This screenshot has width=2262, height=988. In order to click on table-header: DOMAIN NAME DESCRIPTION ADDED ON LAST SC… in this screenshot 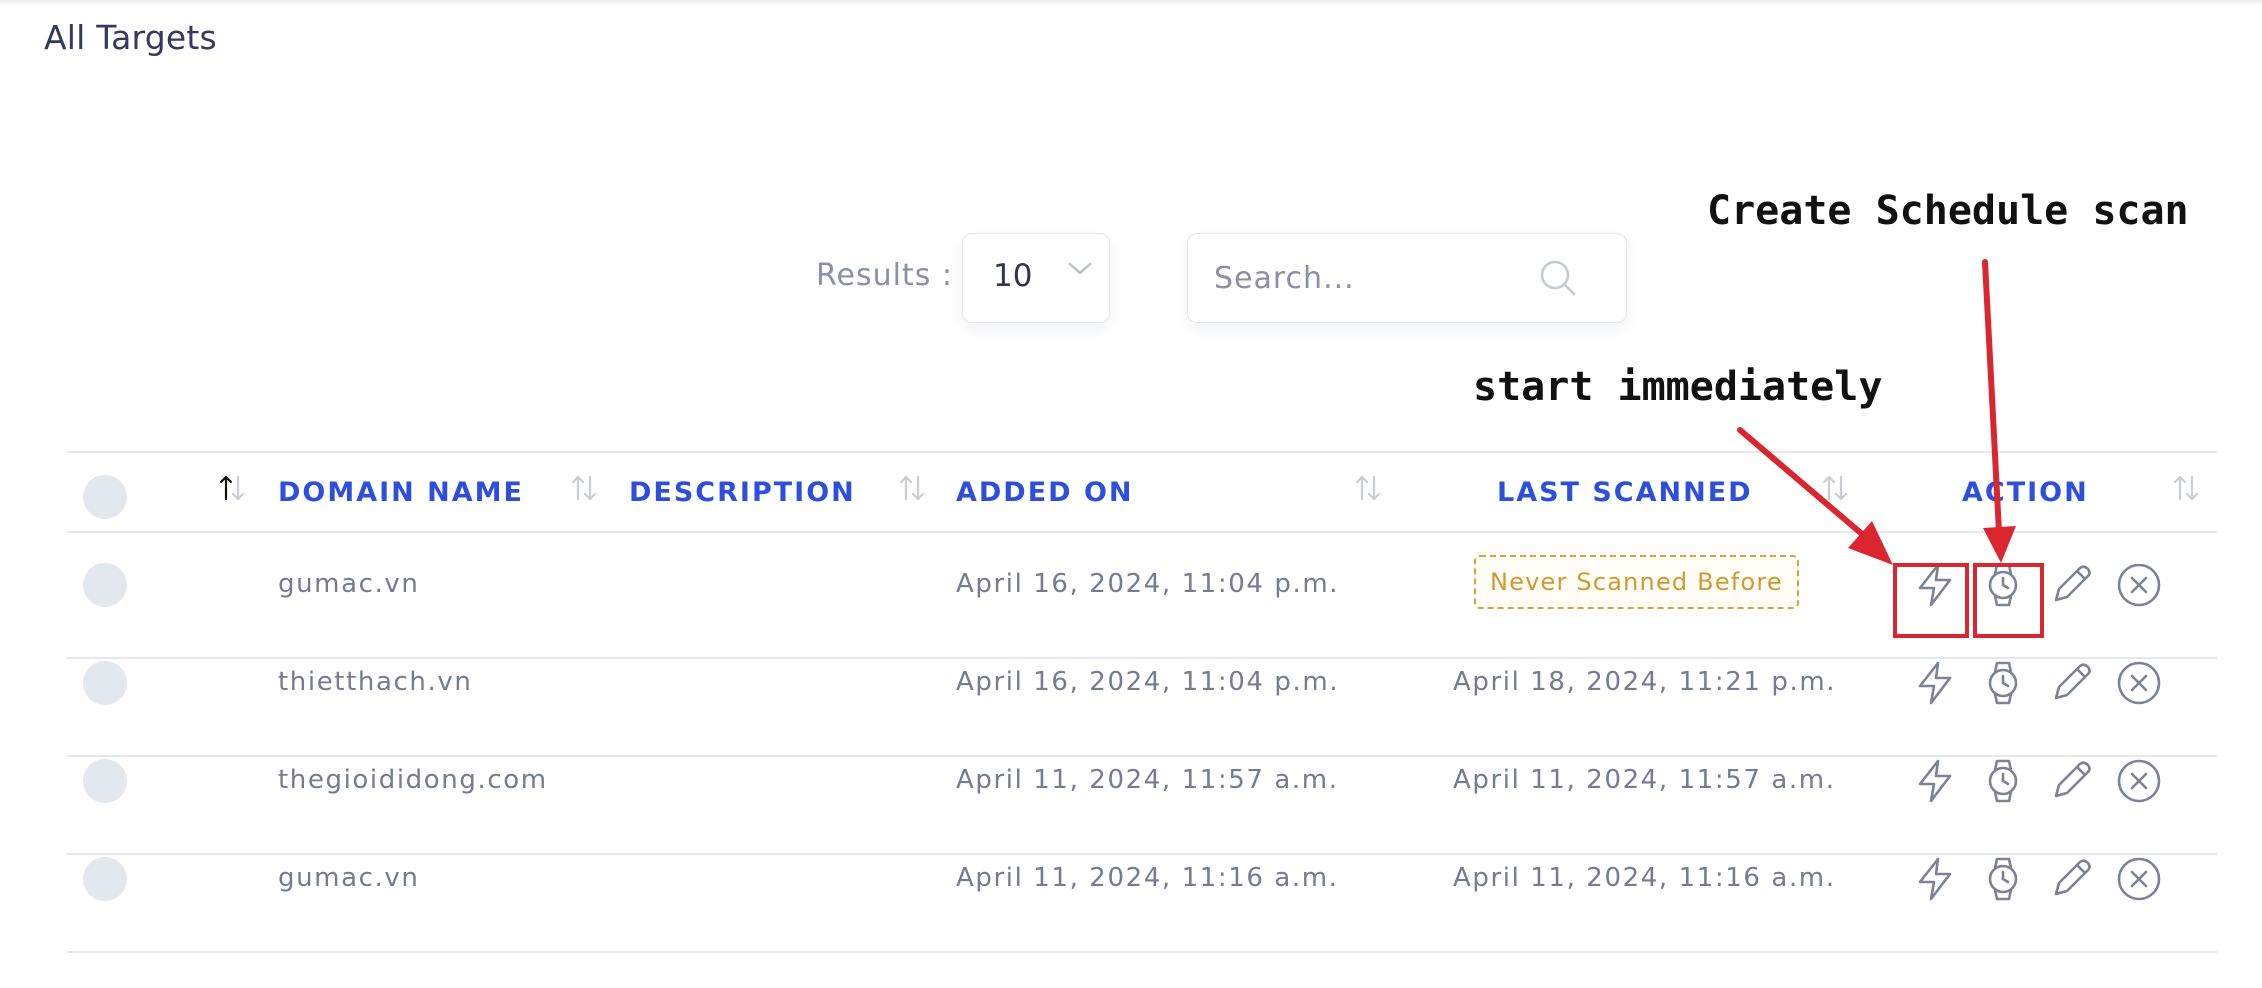, I will do `click(1142, 492)`.